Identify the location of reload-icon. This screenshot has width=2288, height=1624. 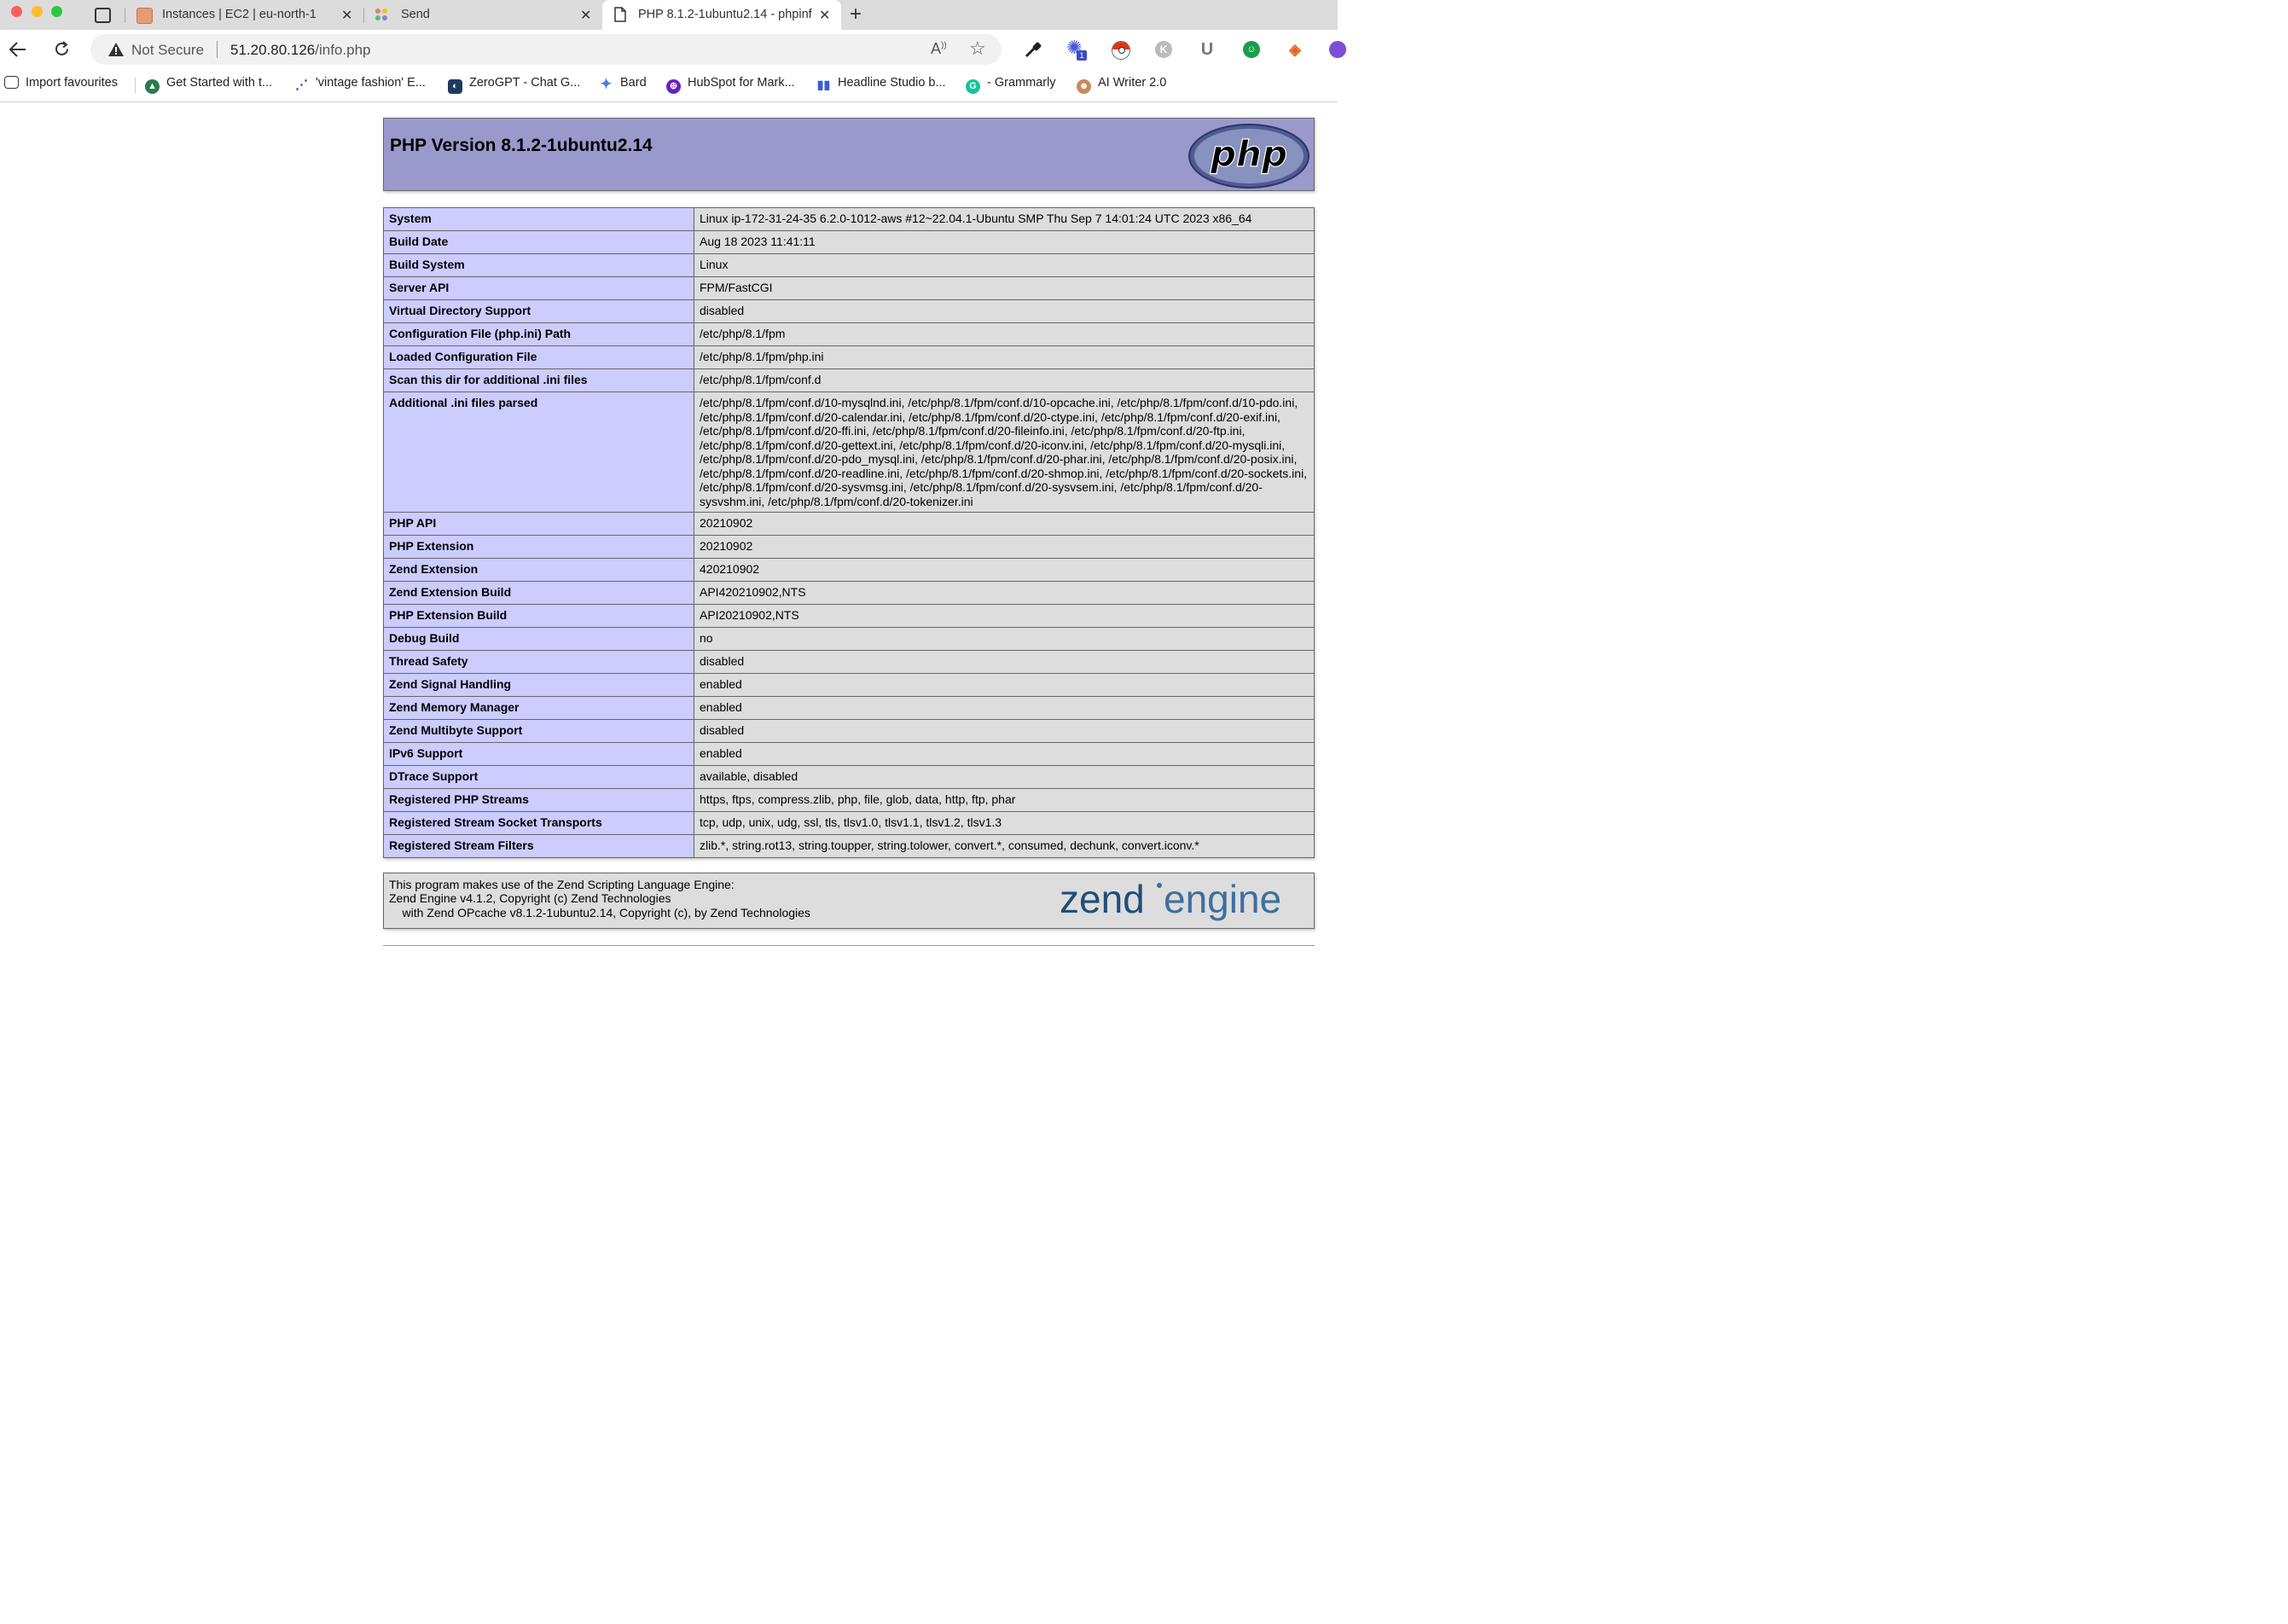
(62, 49).